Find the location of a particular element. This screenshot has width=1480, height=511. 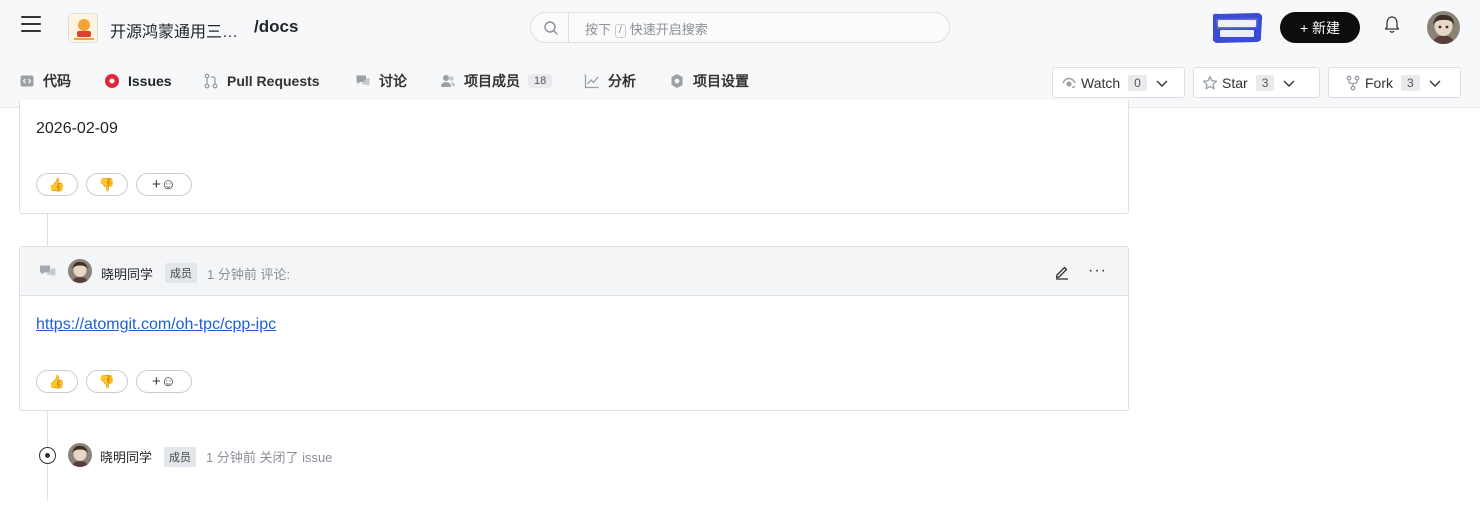

promo-badge is located at coordinates (1237, 28).